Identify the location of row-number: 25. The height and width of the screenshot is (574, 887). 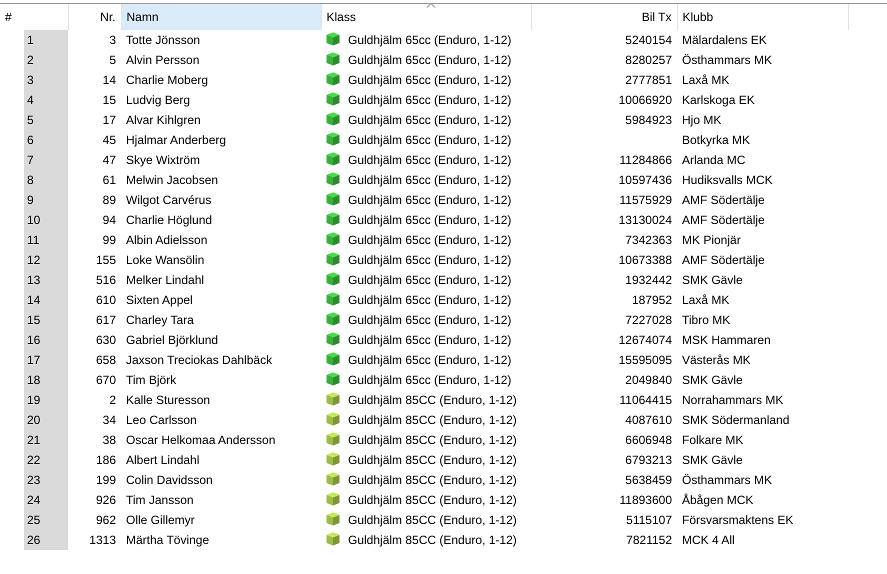
(46, 520).